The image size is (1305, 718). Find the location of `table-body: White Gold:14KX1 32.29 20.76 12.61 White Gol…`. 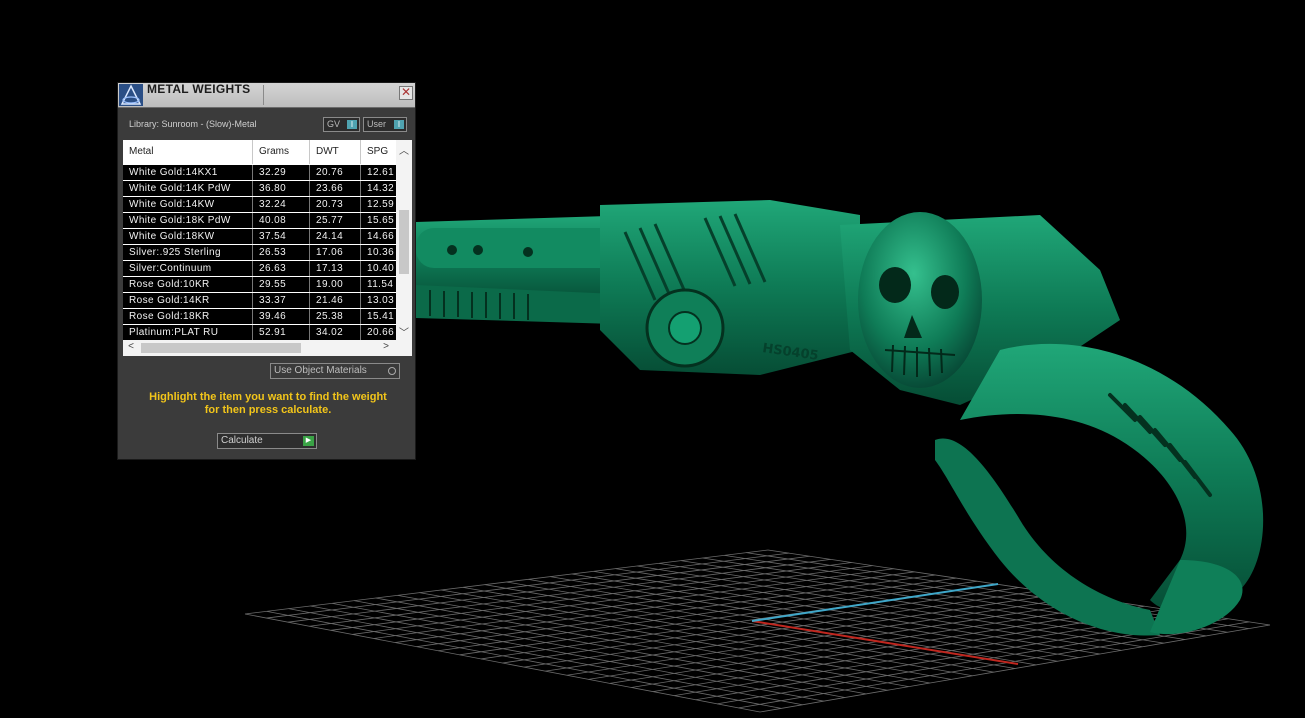

table-body: White Gold:14KX1 32.29 20.76 12.61 White Gol… is located at coordinates (262, 253).